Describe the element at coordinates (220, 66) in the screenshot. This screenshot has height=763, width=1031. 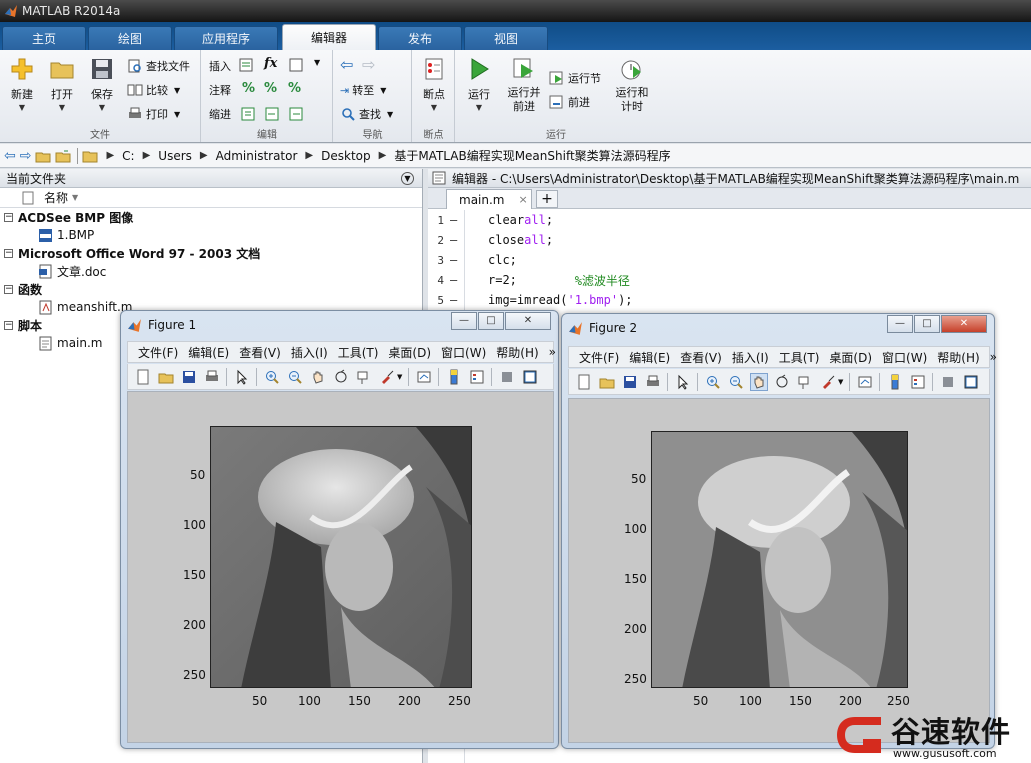
I see `insert-button: 插入` at that location.